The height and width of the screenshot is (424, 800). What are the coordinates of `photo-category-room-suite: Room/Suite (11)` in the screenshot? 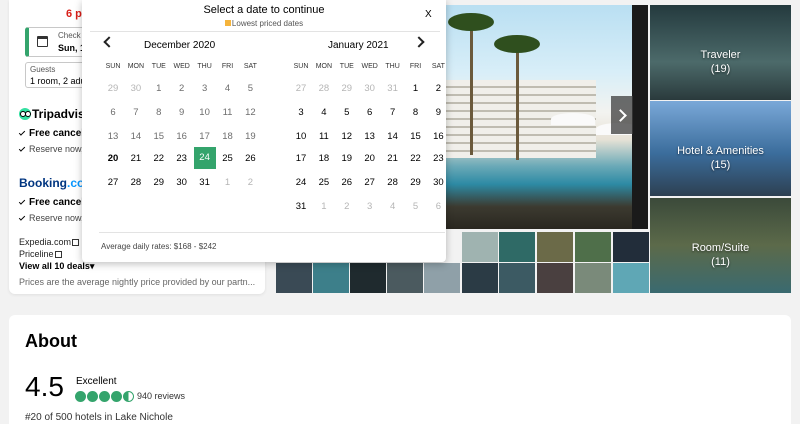 It's located at (720, 245).